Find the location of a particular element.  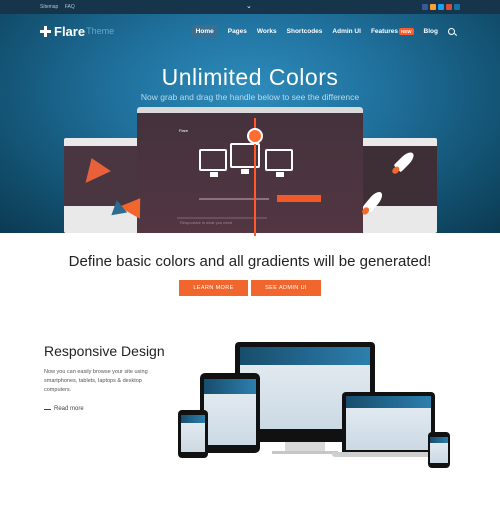

facebook-icon is located at coordinates (425, 7).